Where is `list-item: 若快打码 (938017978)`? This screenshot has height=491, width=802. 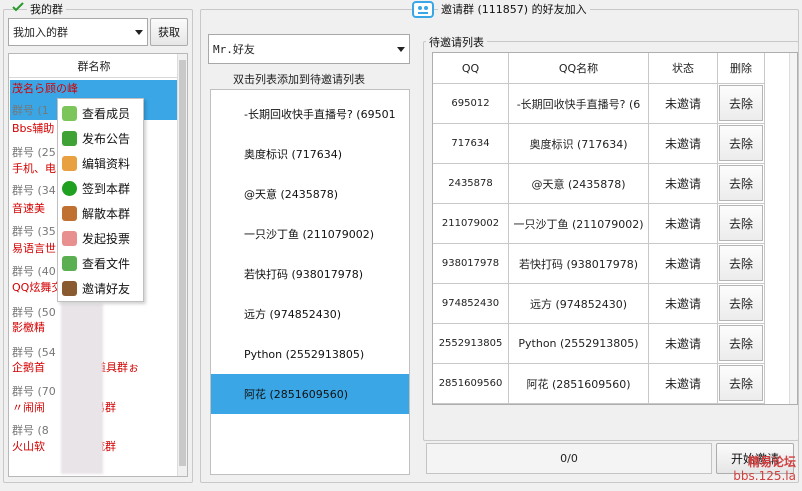 list-item: 若快打码 (938017978) is located at coordinates (310, 274).